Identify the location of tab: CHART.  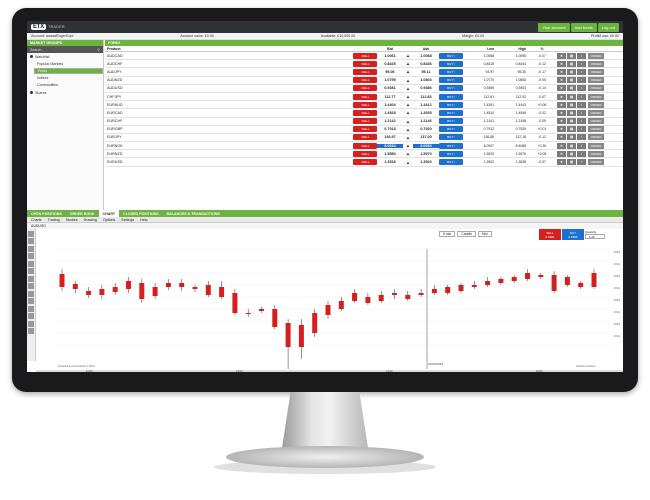
(109, 213).